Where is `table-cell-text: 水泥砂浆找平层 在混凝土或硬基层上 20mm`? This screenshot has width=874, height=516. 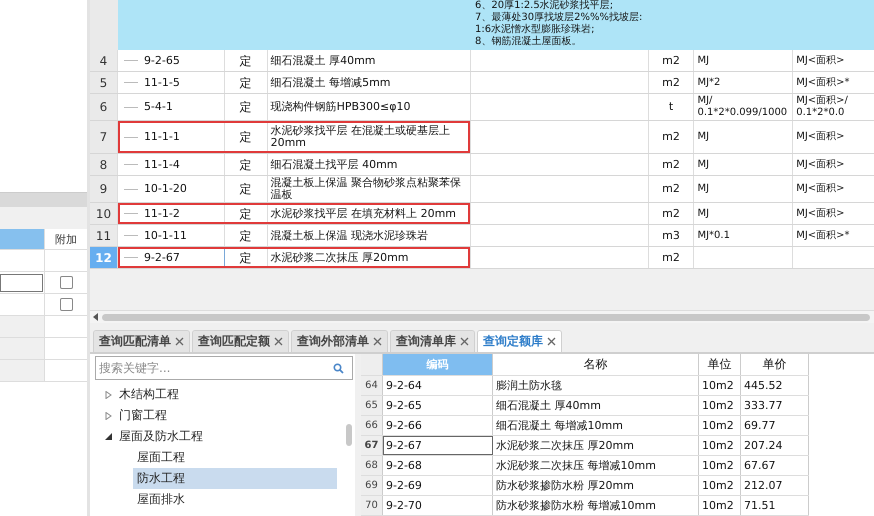
table-cell-text: 水泥砂浆找平层 在混凝土或硬基层上 20mm is located at coordinates (361, 137).